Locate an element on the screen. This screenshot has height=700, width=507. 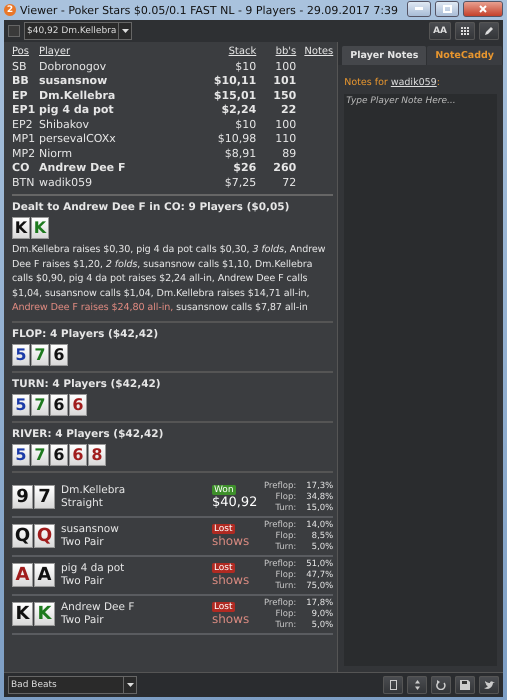
refresh-button is located at coordinates (441, 685).